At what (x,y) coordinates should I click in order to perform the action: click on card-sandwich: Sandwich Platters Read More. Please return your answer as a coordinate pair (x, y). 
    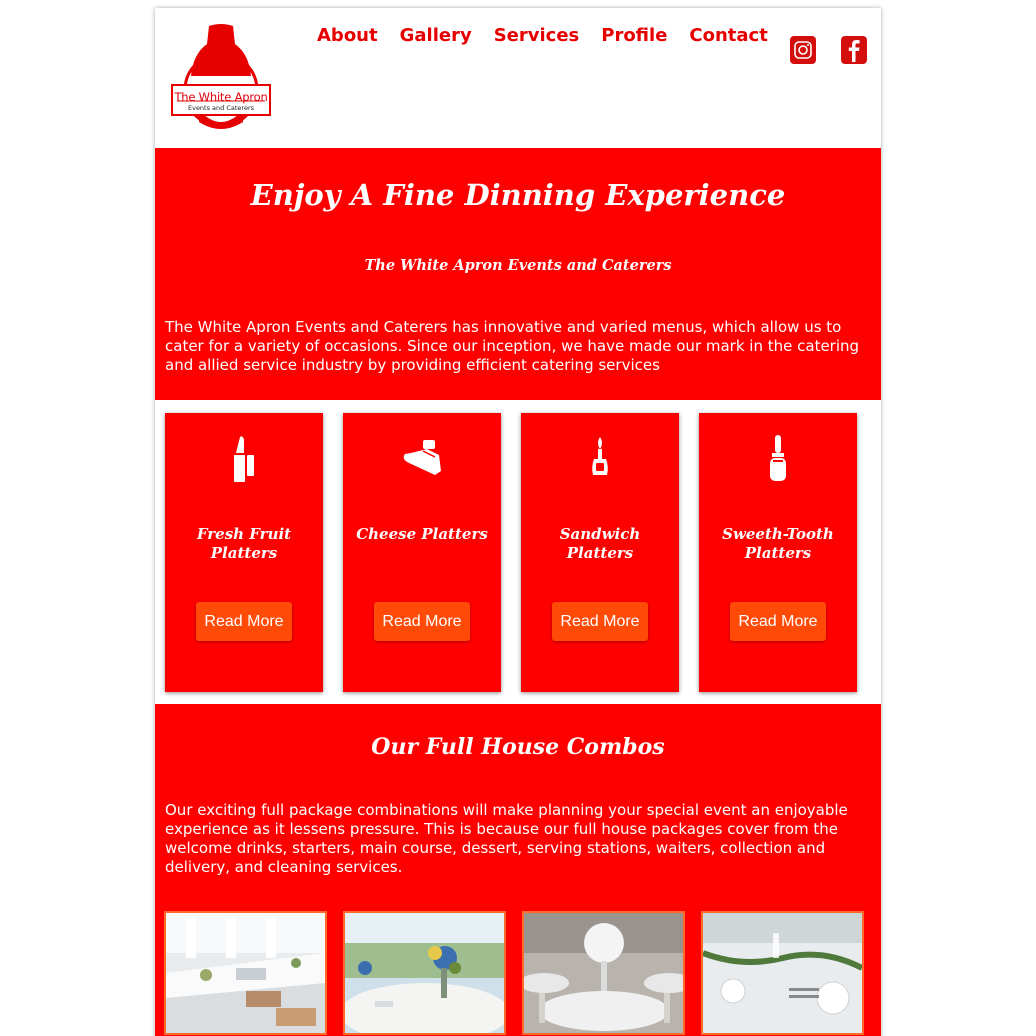
    Looking at the image, I should click on (600, 552).